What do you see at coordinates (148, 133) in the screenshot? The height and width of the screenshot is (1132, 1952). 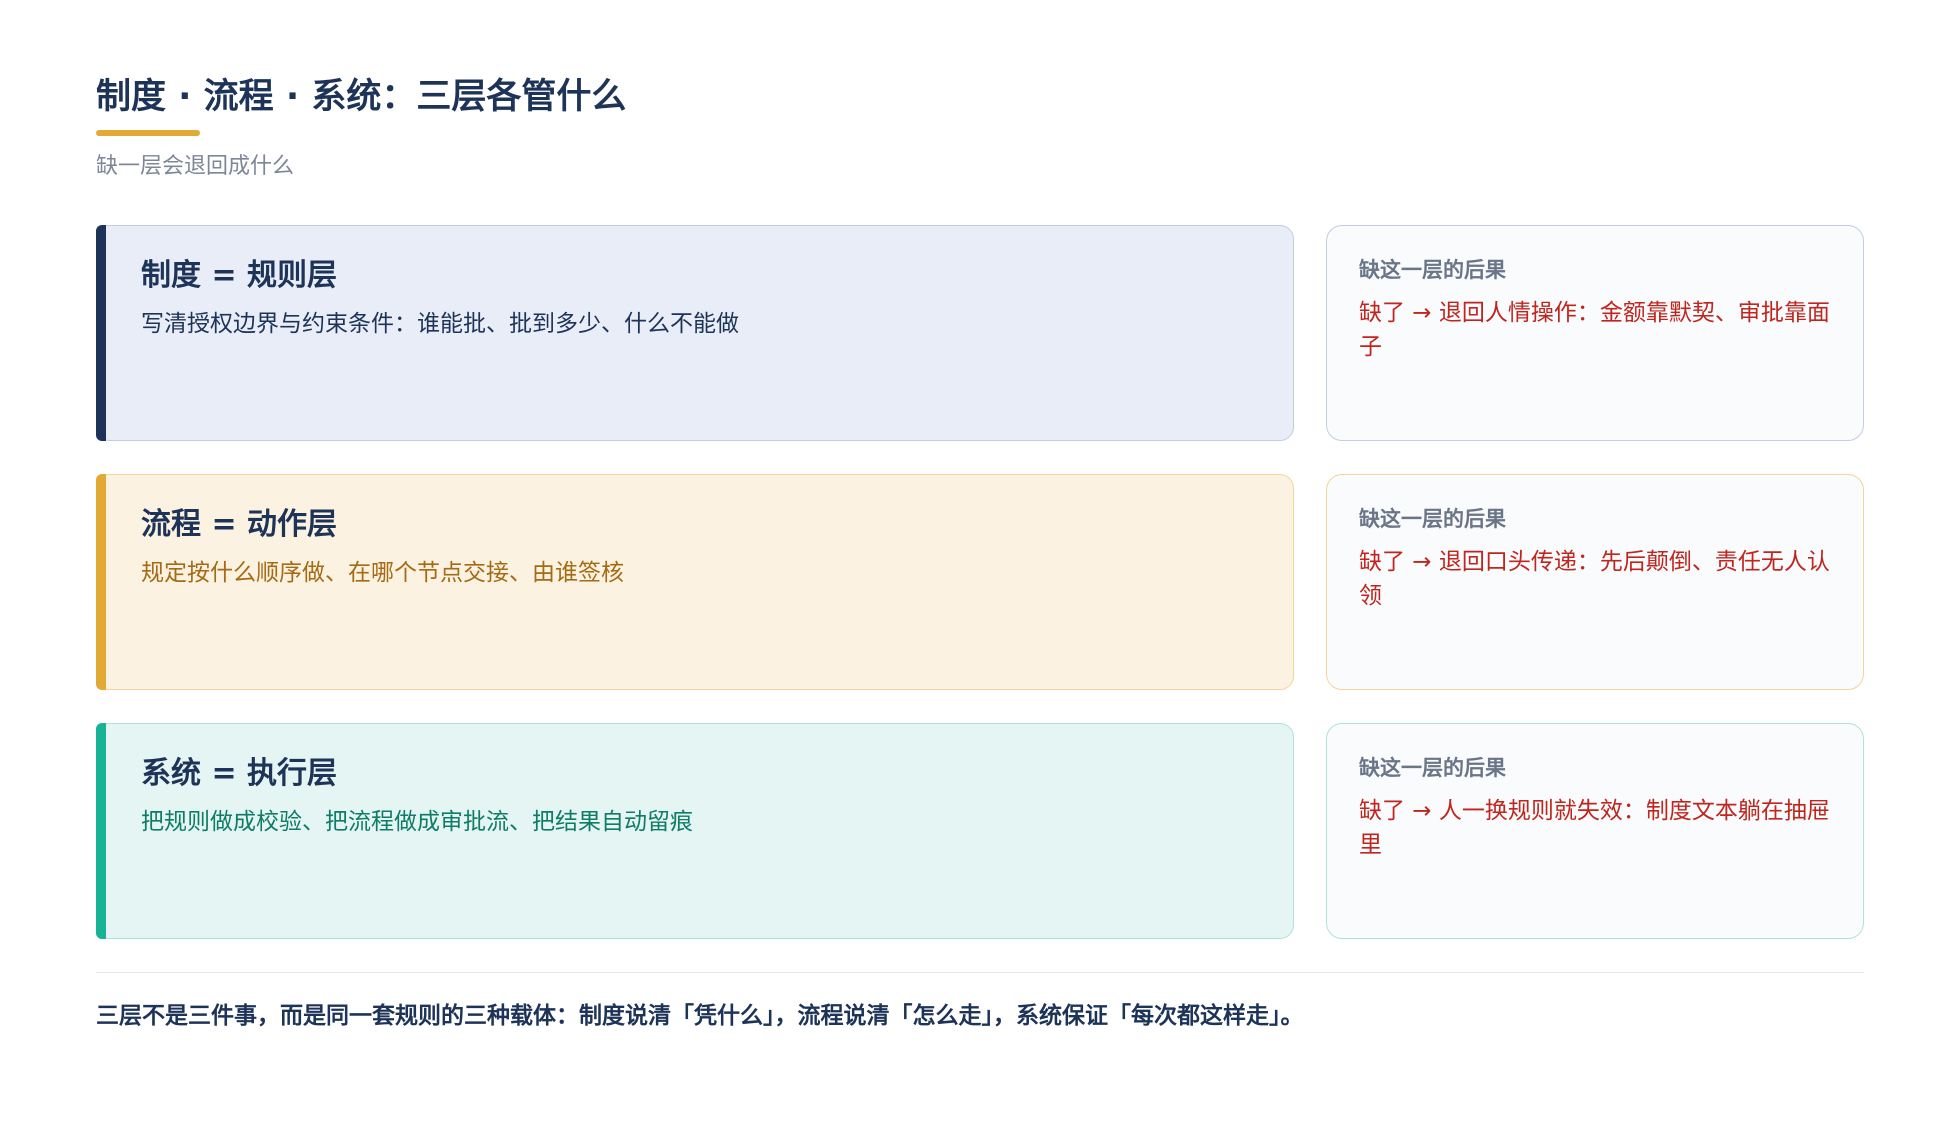 I see `title-underline` at bounding box center [148, 133].